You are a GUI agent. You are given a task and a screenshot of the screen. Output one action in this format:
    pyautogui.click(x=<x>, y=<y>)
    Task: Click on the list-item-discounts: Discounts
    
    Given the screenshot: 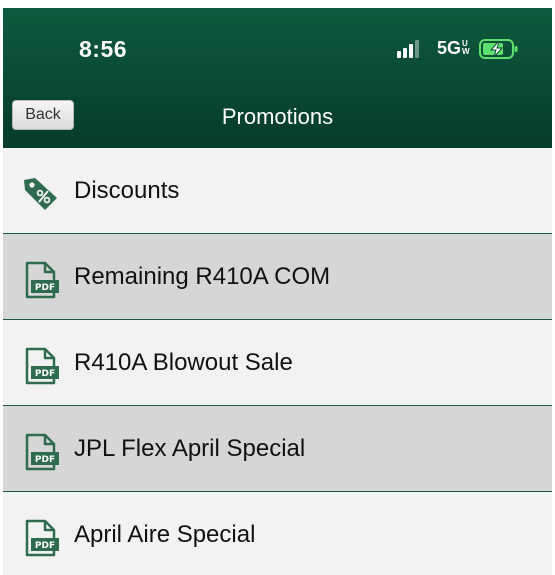 What is the action you would take?
    pyautogui.click(x=277, y=191)
    